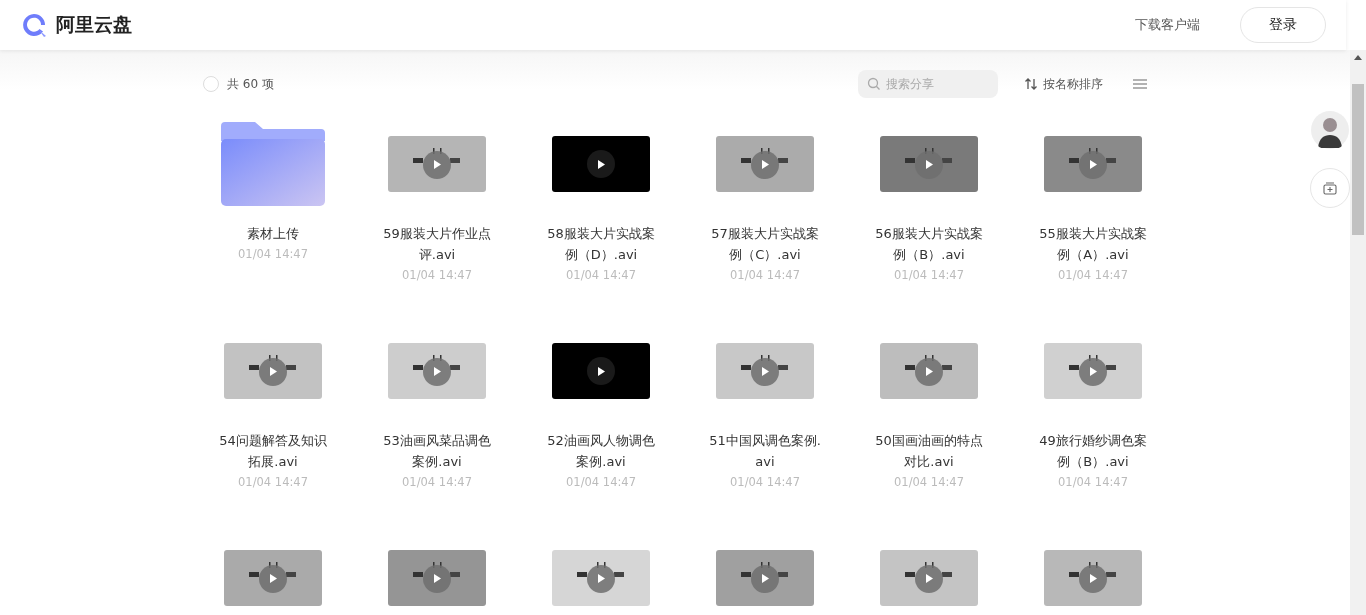 The image size is (1366, 615). What do you see at coordinates (929, 244) in the screenshot?
I see `file-name: 56服装大片实战案例（B）.avi` at bounding box center [929, 244].